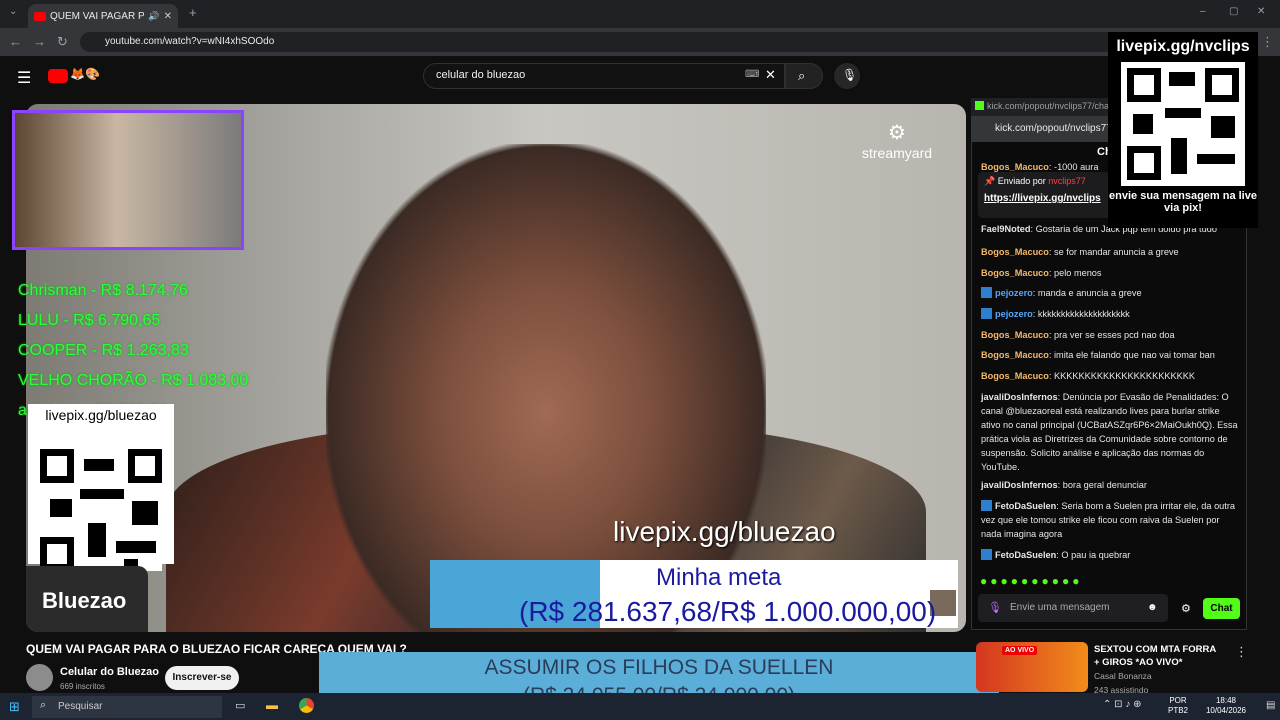 The height and width of the screenshot is (720, 1280). Describe the element at coordinates (103, 290) in the screenshot. I see `donation-line: Chrisman - R$ 8.174,76` at that location.